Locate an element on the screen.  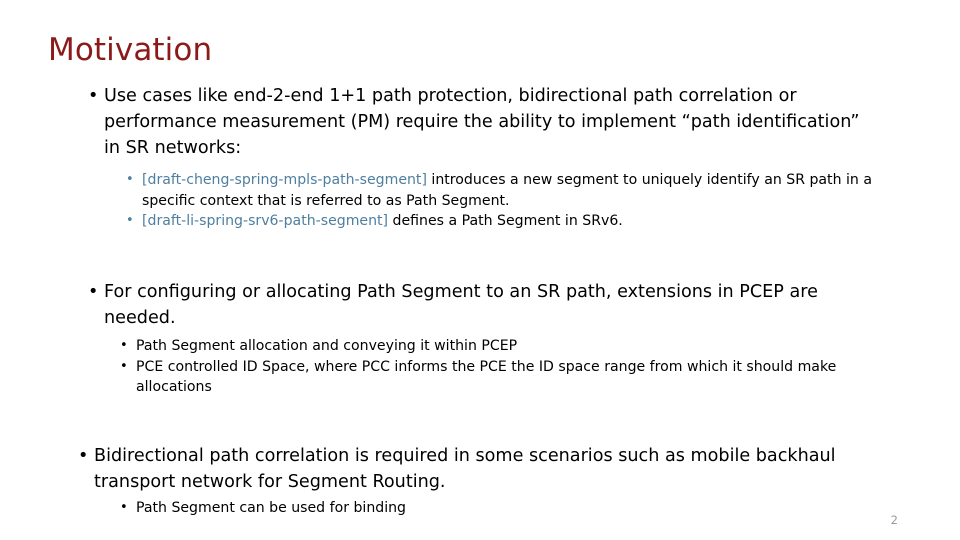
draft-reference-link: [draft-cheng-spring-mpls-path-segment] is located at coordinates (284, 180).